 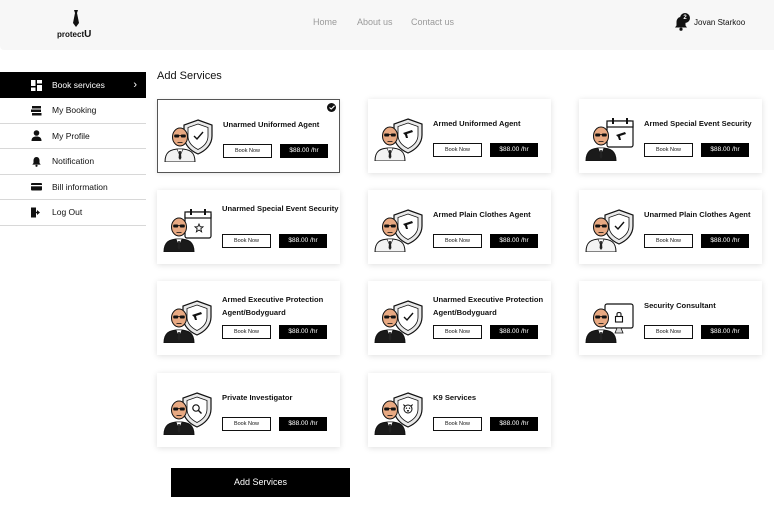 I want to click on service-title: Armed Uniformed Agent, so click(x=477, y=123).